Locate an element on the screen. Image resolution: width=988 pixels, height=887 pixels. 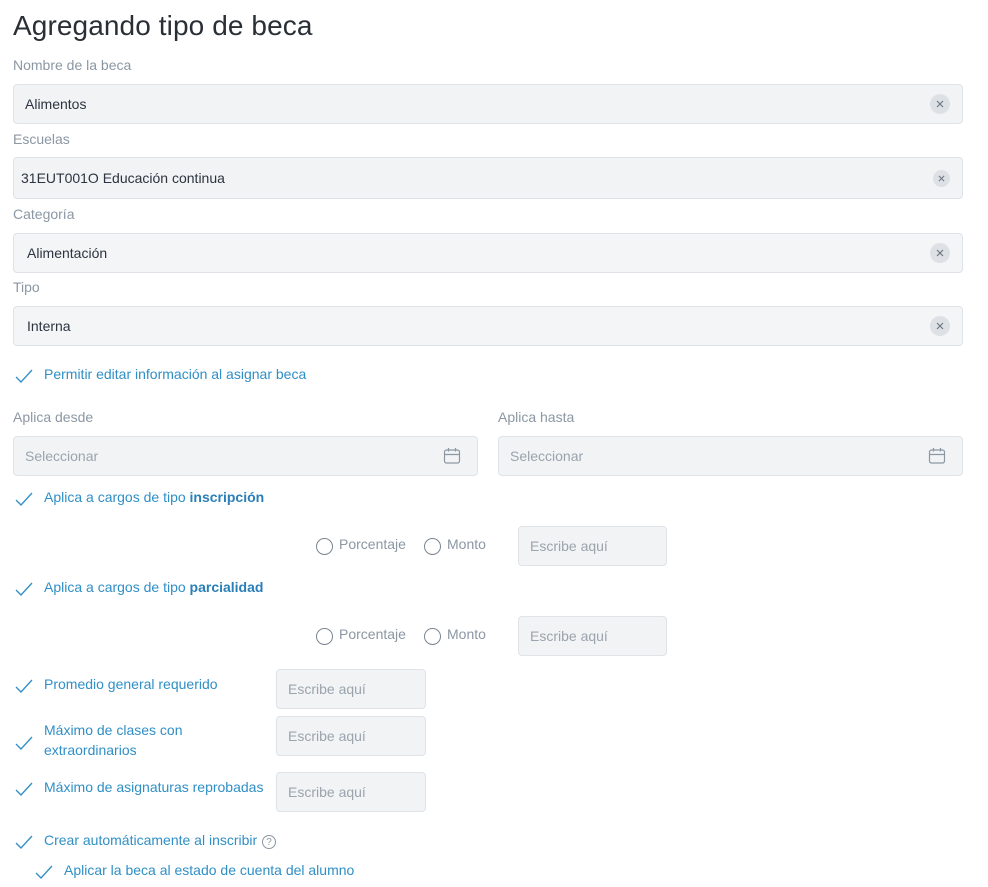
tipo-select: Interna is located at coordinates (488, 326).